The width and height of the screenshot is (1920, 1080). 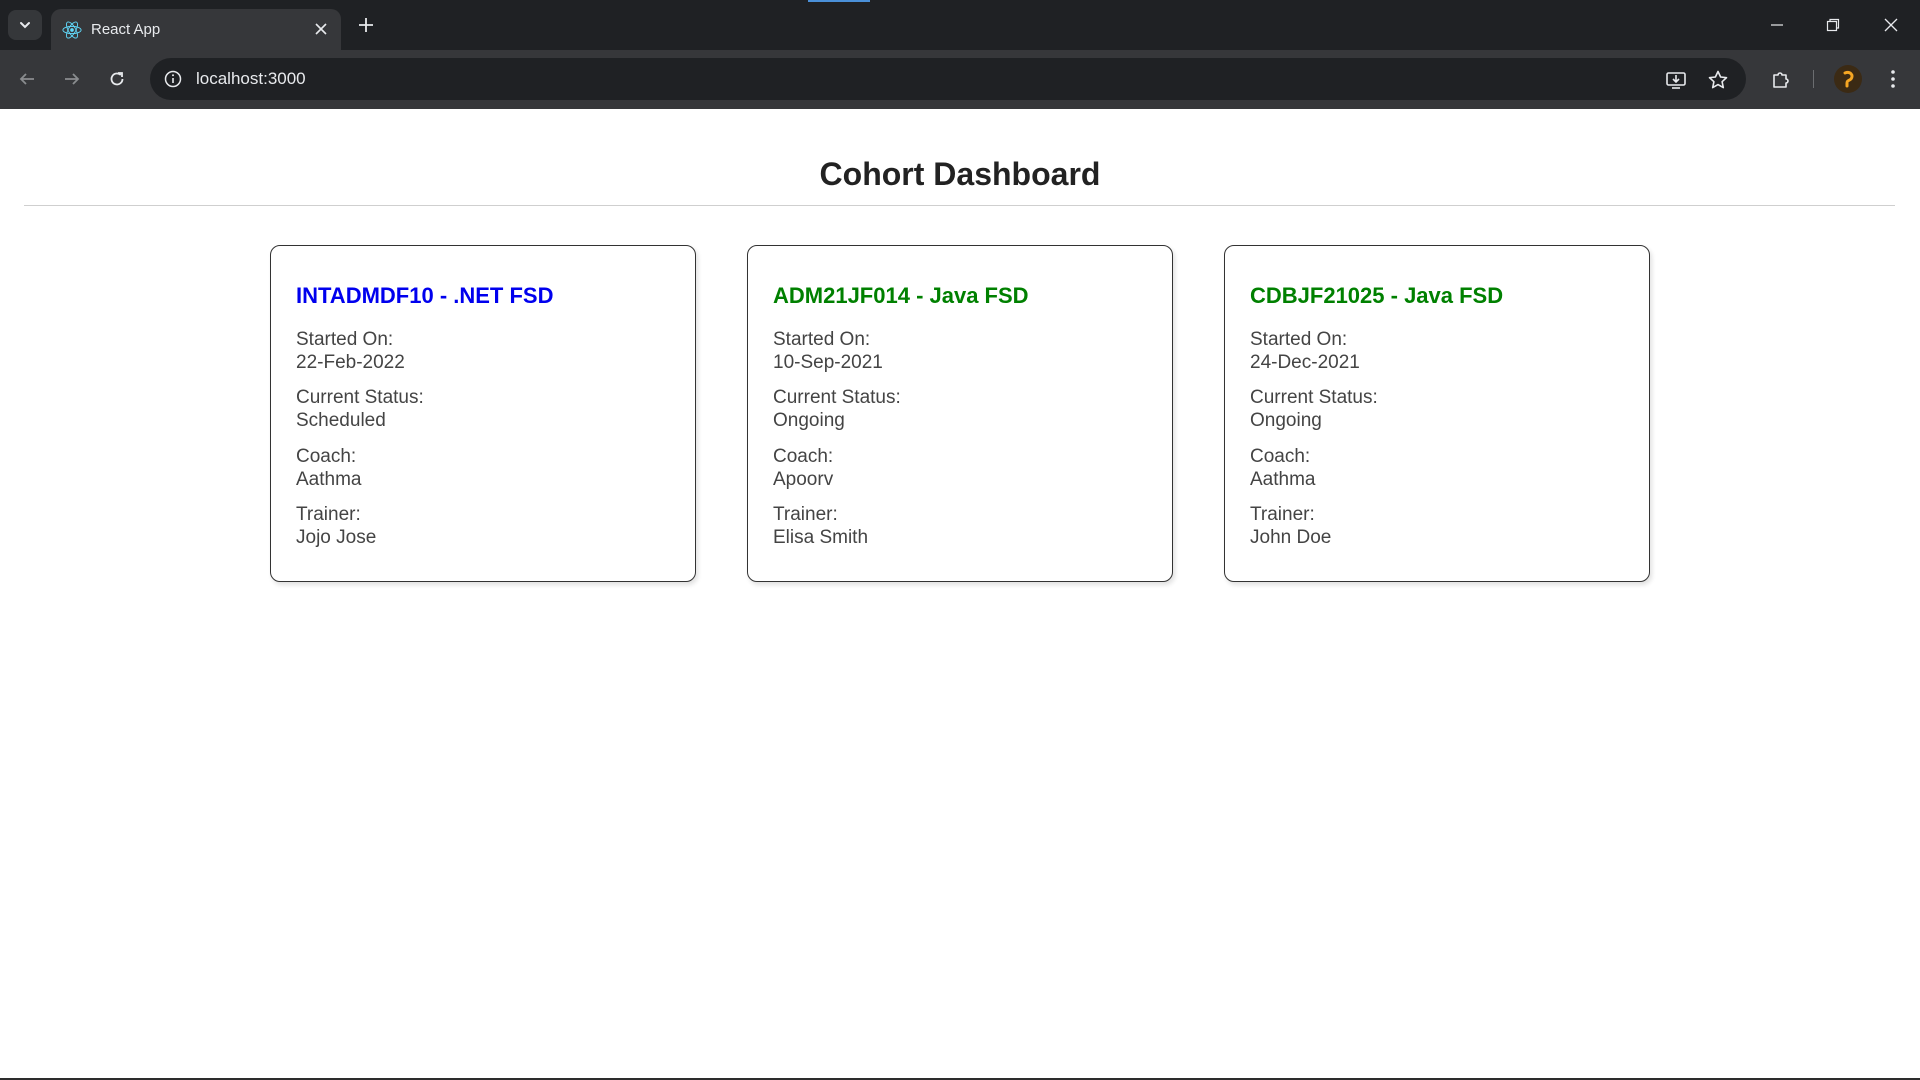 I want to click on install-app-icon, so click(x=1676, y=80).